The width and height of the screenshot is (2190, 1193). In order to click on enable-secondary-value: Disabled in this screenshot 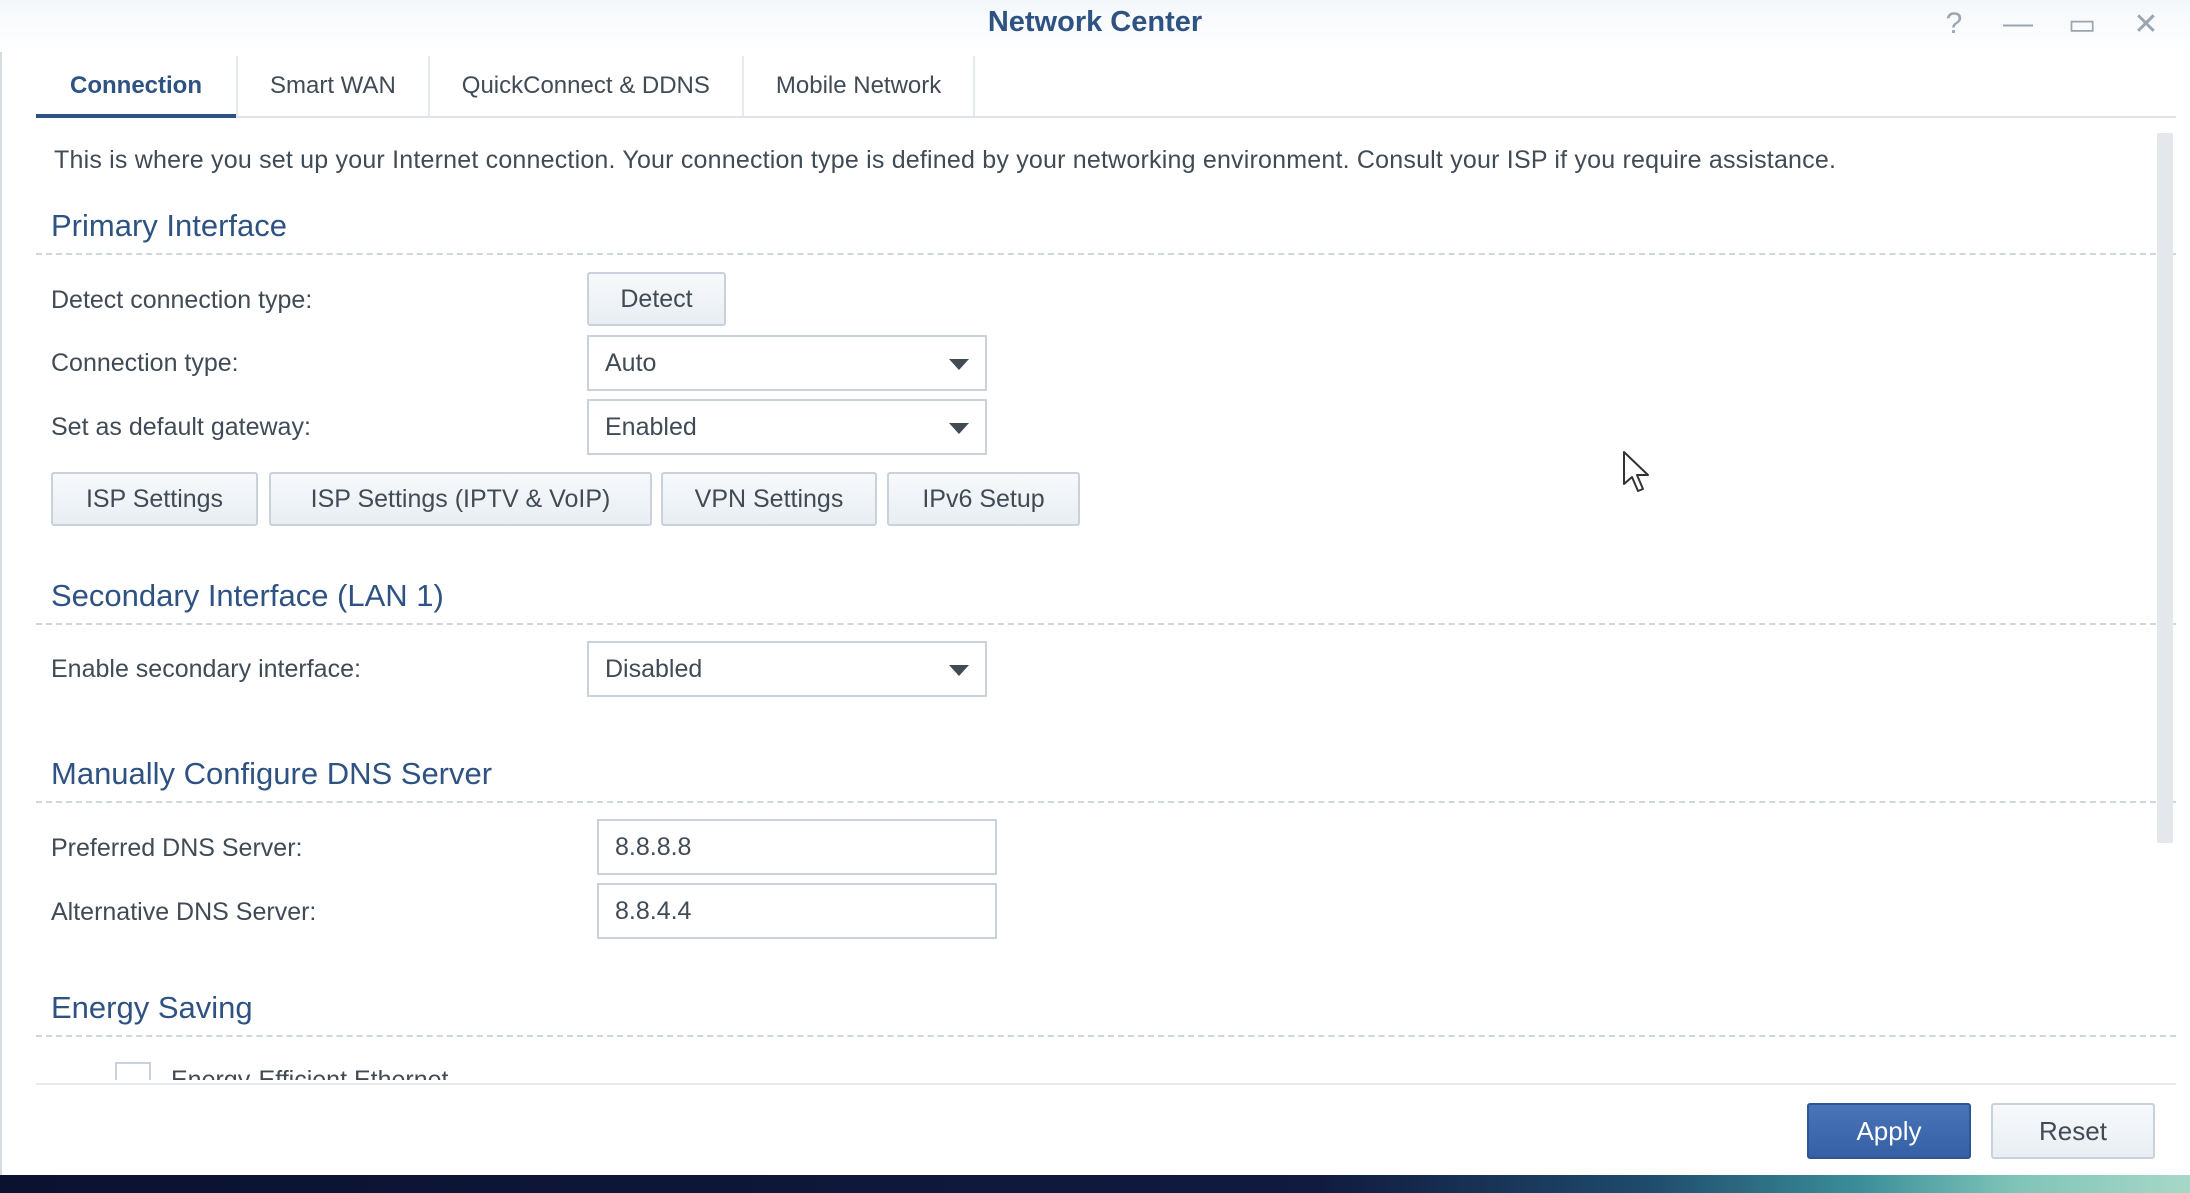, I will do `click(654, 668)`.